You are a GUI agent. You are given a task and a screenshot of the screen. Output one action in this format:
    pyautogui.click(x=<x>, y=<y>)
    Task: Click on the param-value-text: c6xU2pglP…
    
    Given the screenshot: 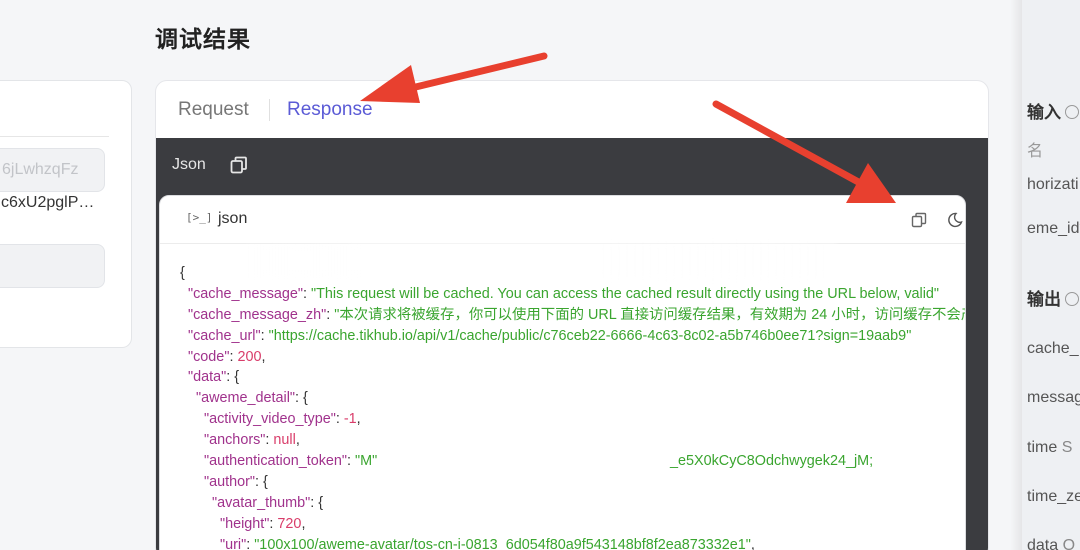 What is the action you would take?
    pyautogui.click(x=48, y=202)
    